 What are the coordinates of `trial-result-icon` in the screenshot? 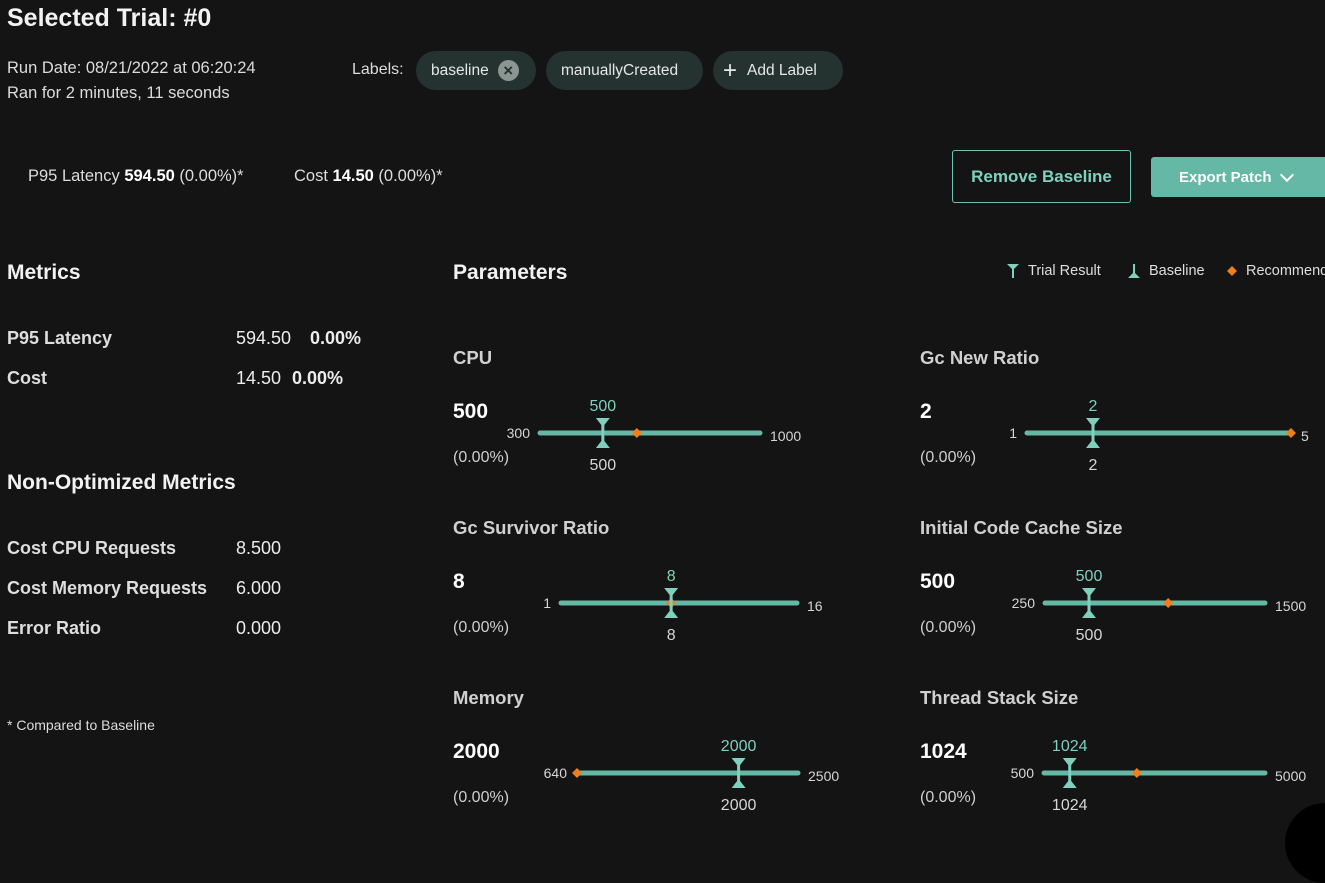 It's located at (1013, 271).